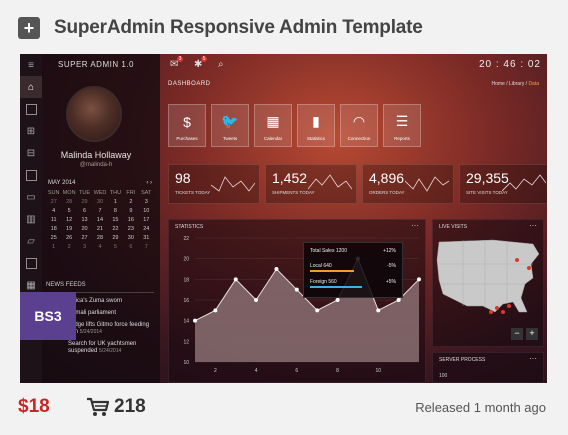 Image resolution: width=568 pixels, height=435 pixels. What do you see at coordinates (186, 342) in the screenshot?
I see `y-tick-label: 12` at bounding box center [186, 342].